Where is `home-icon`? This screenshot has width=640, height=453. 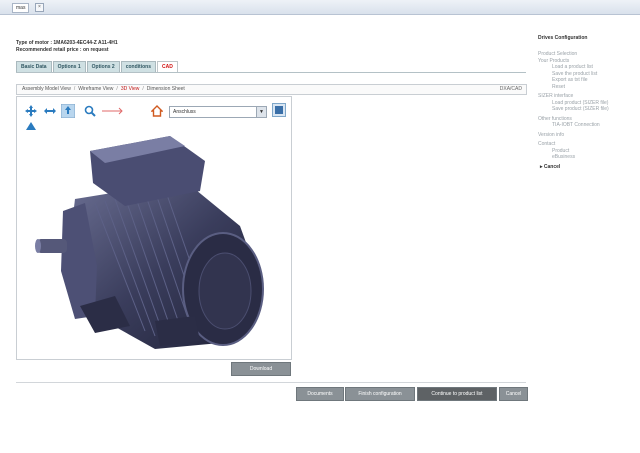
home-icon is located at coordinates (157, 111).